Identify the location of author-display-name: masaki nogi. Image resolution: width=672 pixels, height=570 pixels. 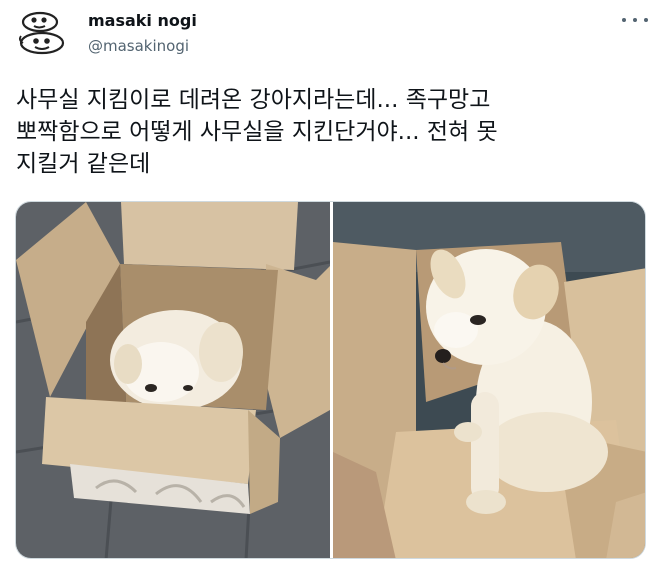
(142, 20).